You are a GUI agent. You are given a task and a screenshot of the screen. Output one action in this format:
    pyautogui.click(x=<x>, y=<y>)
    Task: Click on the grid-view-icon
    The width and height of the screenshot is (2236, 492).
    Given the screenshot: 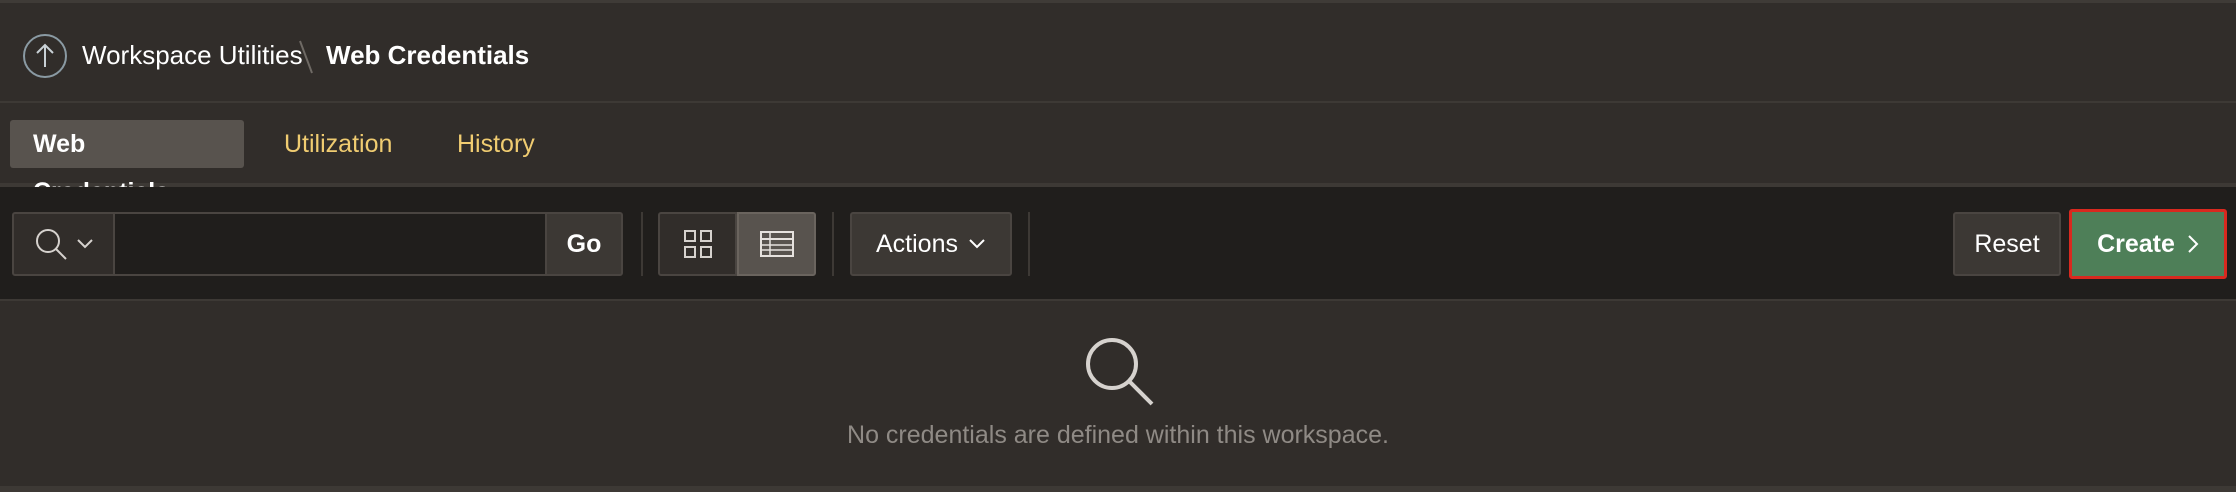 What is the action you would take?
    pyautogui.click(x=697, y=244)
    